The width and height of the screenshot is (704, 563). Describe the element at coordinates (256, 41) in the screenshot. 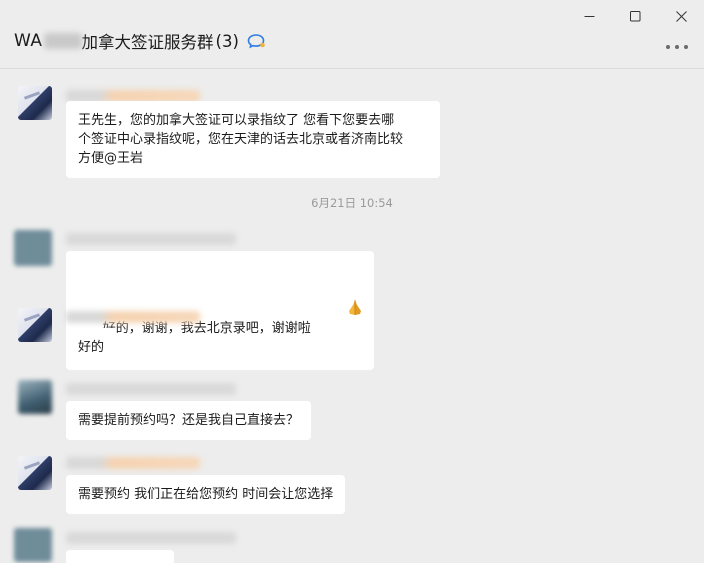

I see `group-chat-icon` at that location.